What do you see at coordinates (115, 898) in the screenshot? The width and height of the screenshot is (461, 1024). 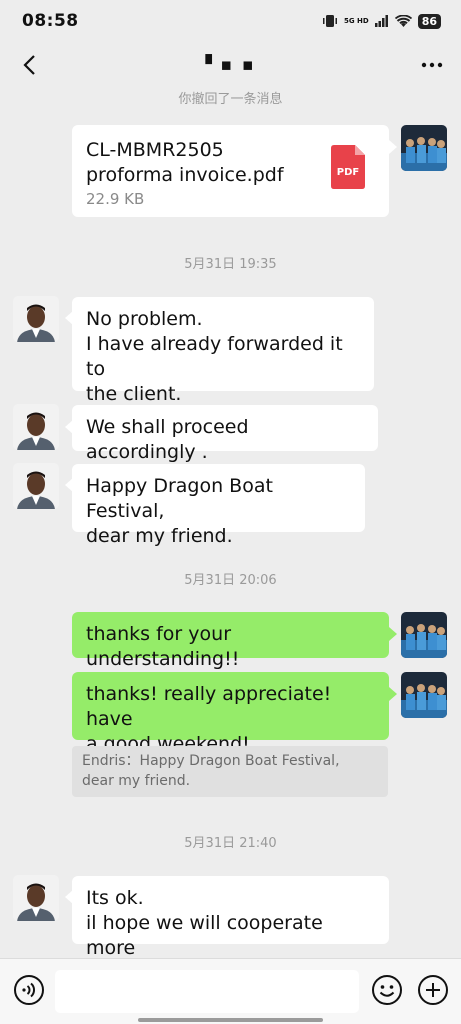 I see `message-text: Its ok.` at bounding box center [115, 898].